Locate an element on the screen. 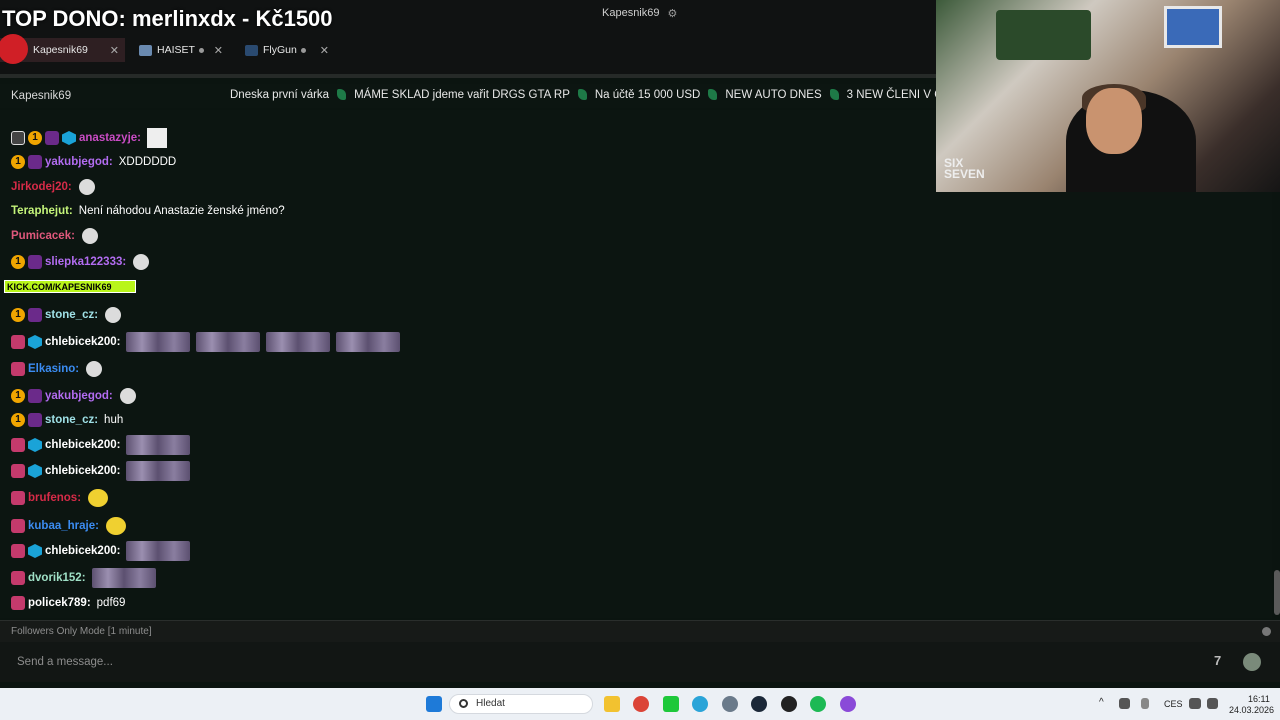  emote-picker-icon: 7 is located at coordinates (1223, 662).